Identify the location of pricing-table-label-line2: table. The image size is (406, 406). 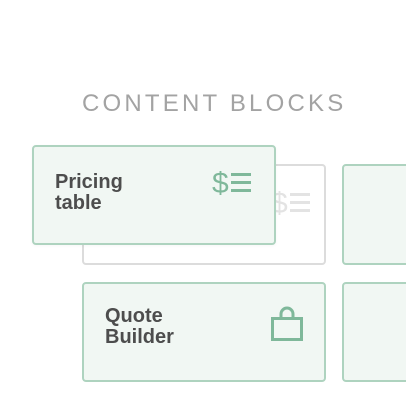
(78, 203).